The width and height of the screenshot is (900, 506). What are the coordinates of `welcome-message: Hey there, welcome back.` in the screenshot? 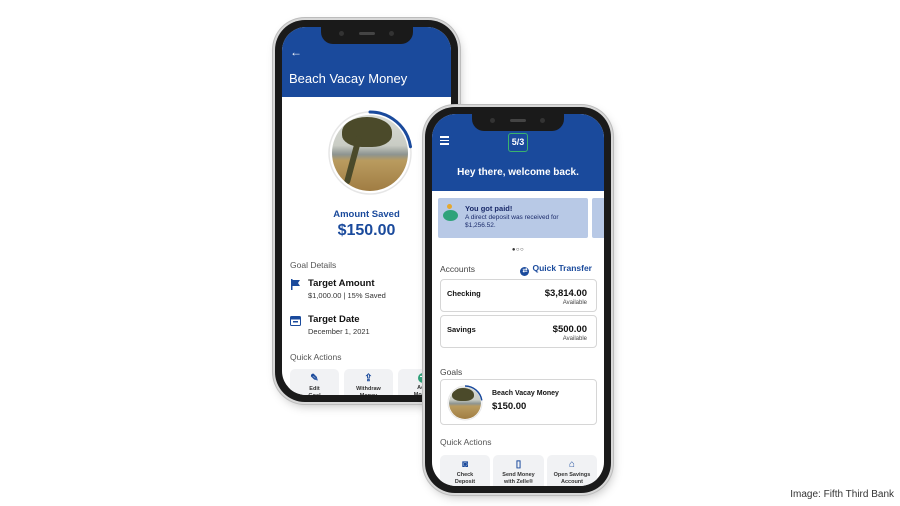 It's located at (518, 172).